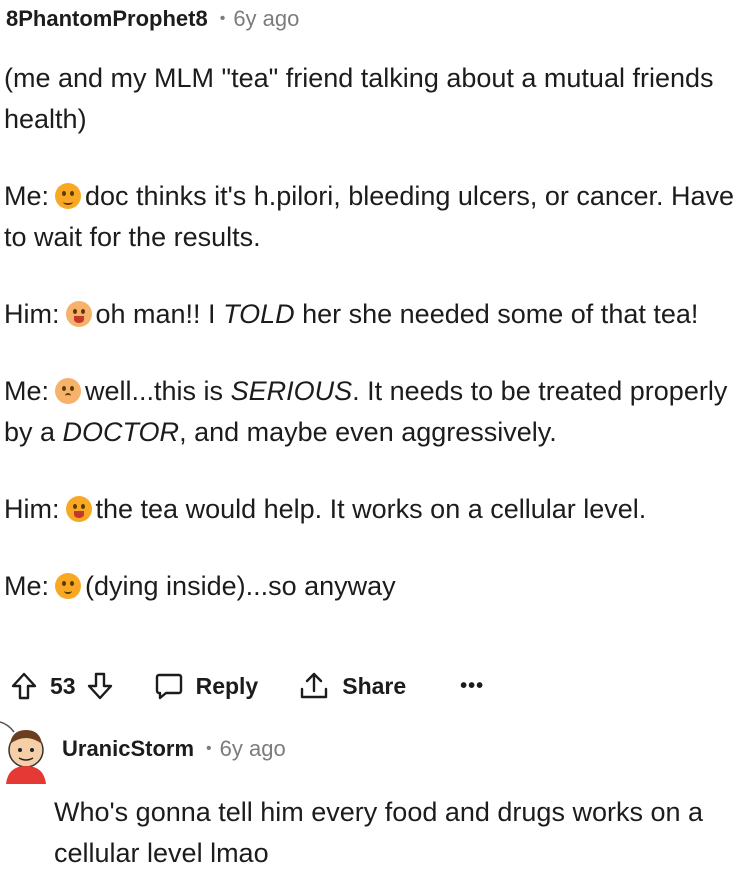  What do you see at coordinates (78, 314) in the screenshot?
I see `surprised-face-icon` at bounding box center [78, 314].